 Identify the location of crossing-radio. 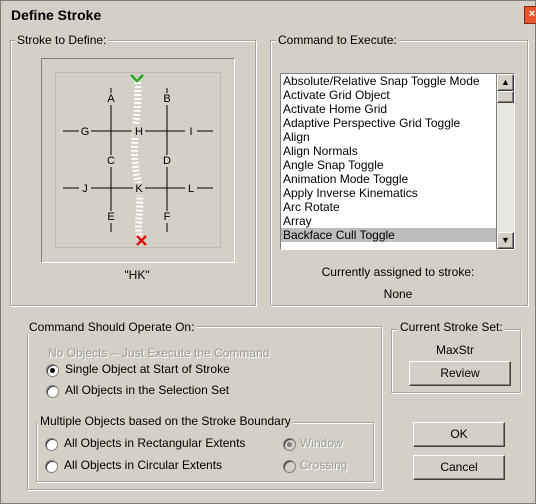
(289, 466).